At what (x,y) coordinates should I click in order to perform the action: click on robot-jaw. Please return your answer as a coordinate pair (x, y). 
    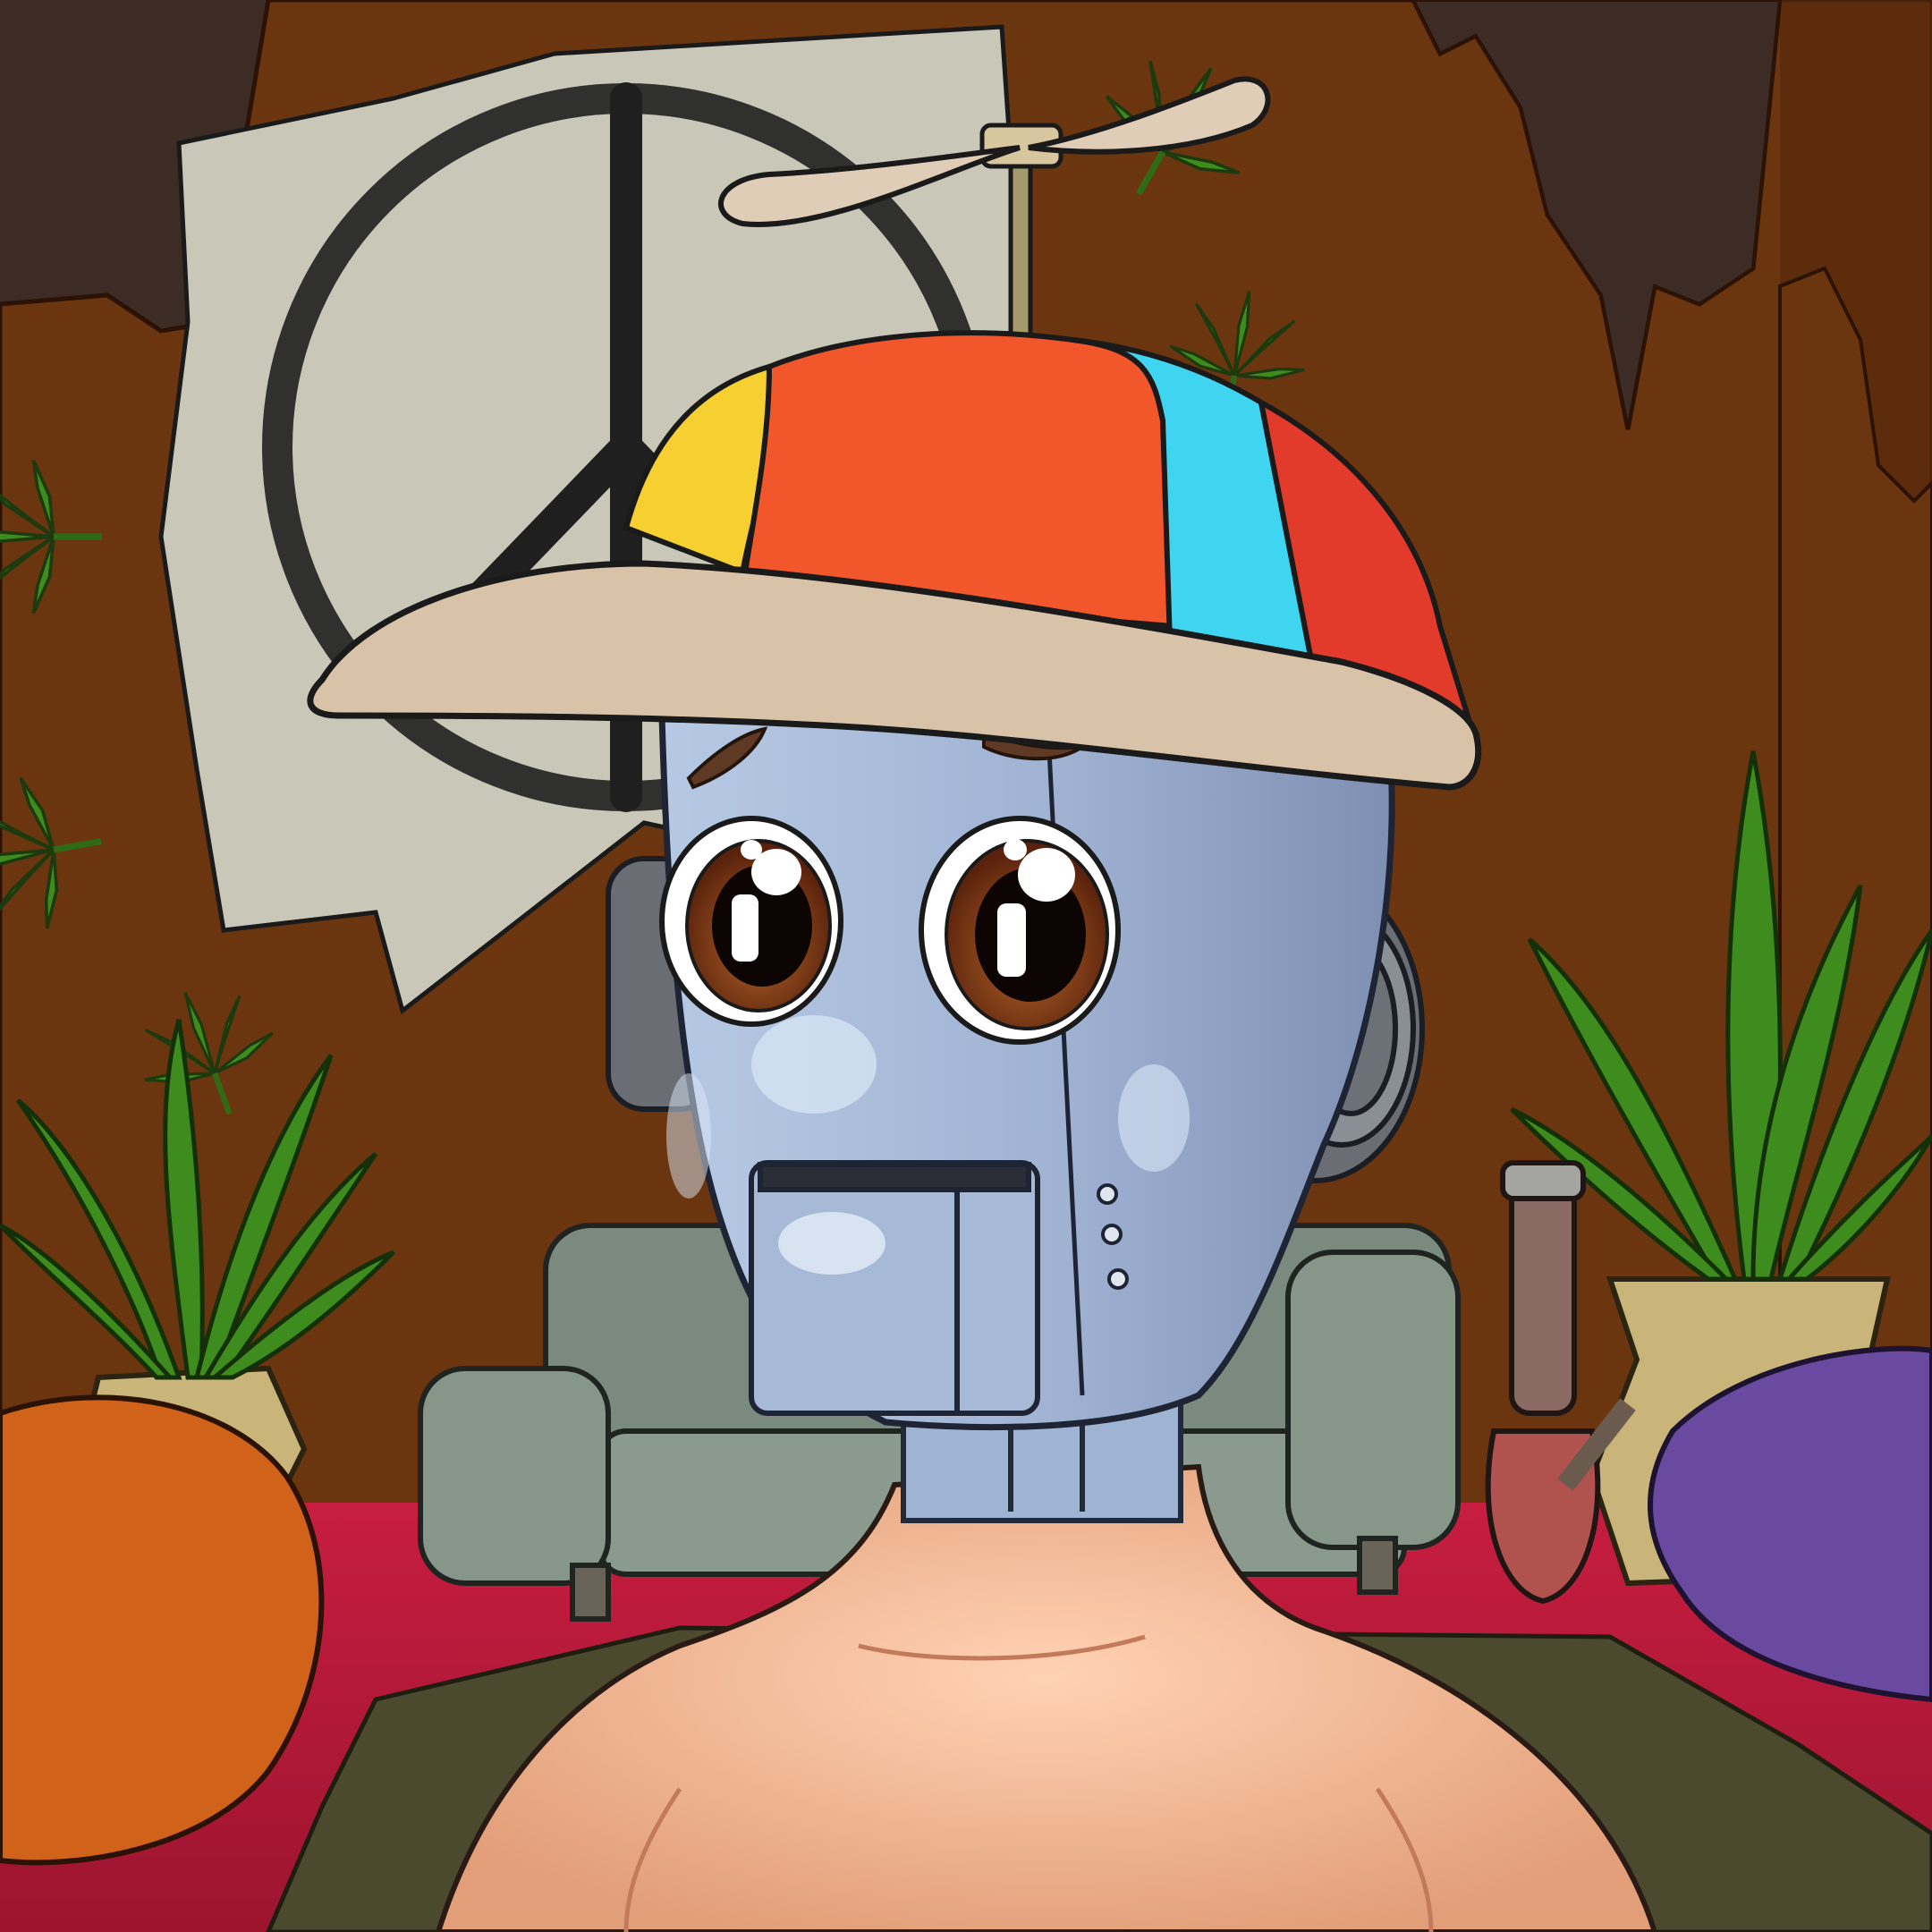
    Looking at the image, I should click on (894, 1288).